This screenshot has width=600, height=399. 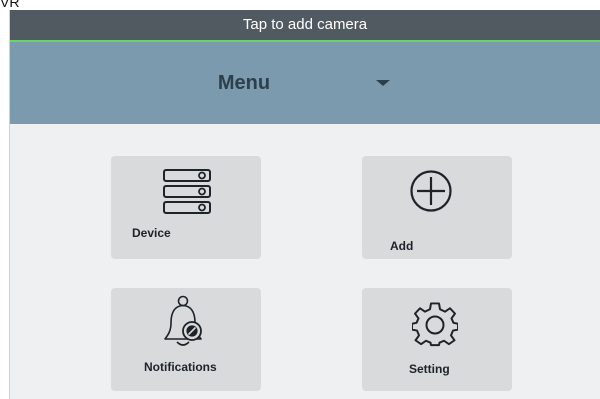 What do you see at coordinates (183, 320) in the screenshot?
I see `bell-icon` at bounding box center [183, 320].